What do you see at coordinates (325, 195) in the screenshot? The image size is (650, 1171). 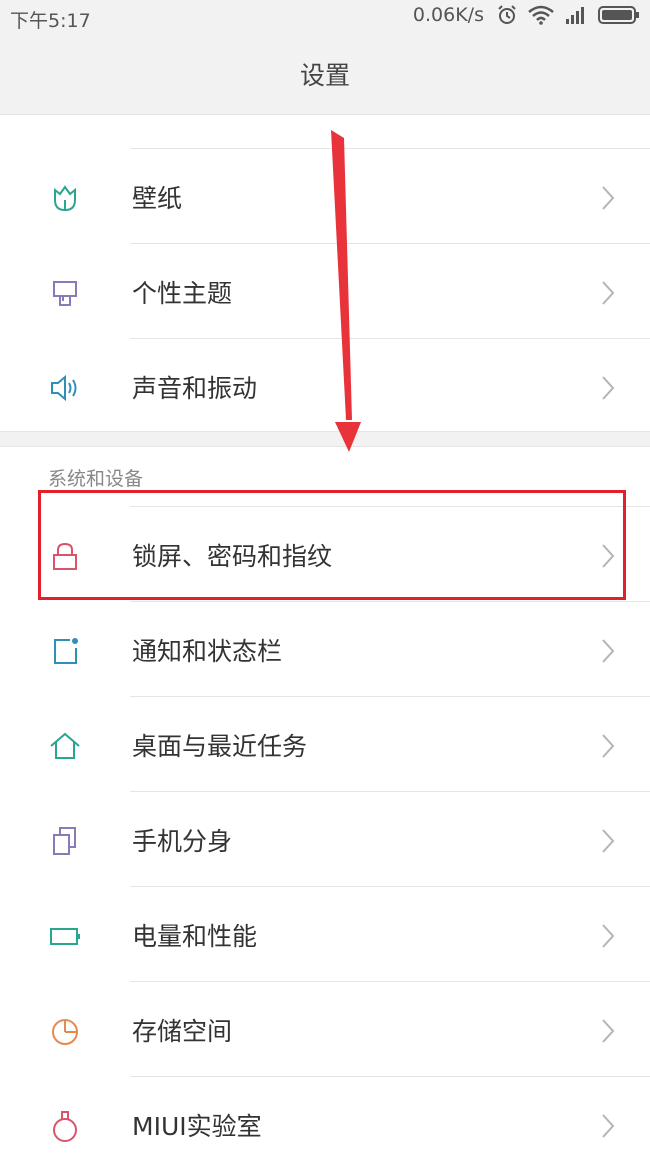 I see `settings-item-wallpaper: 壁纸` at bounding box center [325, 195].